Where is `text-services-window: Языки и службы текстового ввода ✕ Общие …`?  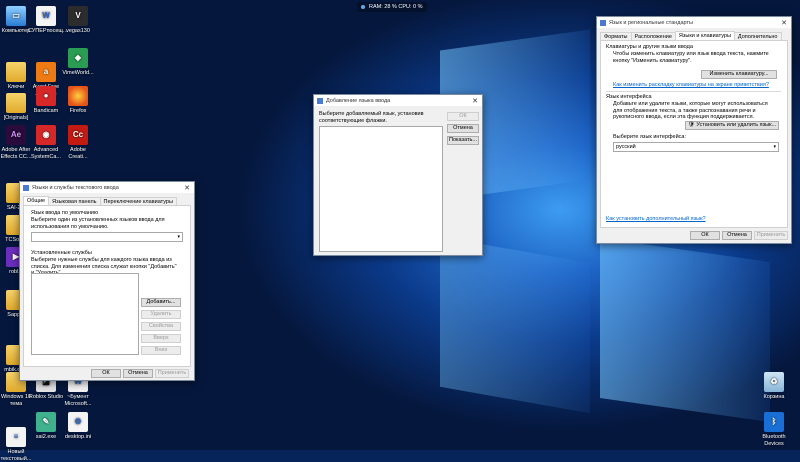 text-services-window: Языки и службы текстового ввода ✕ Общие … is located at coordinates (107, 281).